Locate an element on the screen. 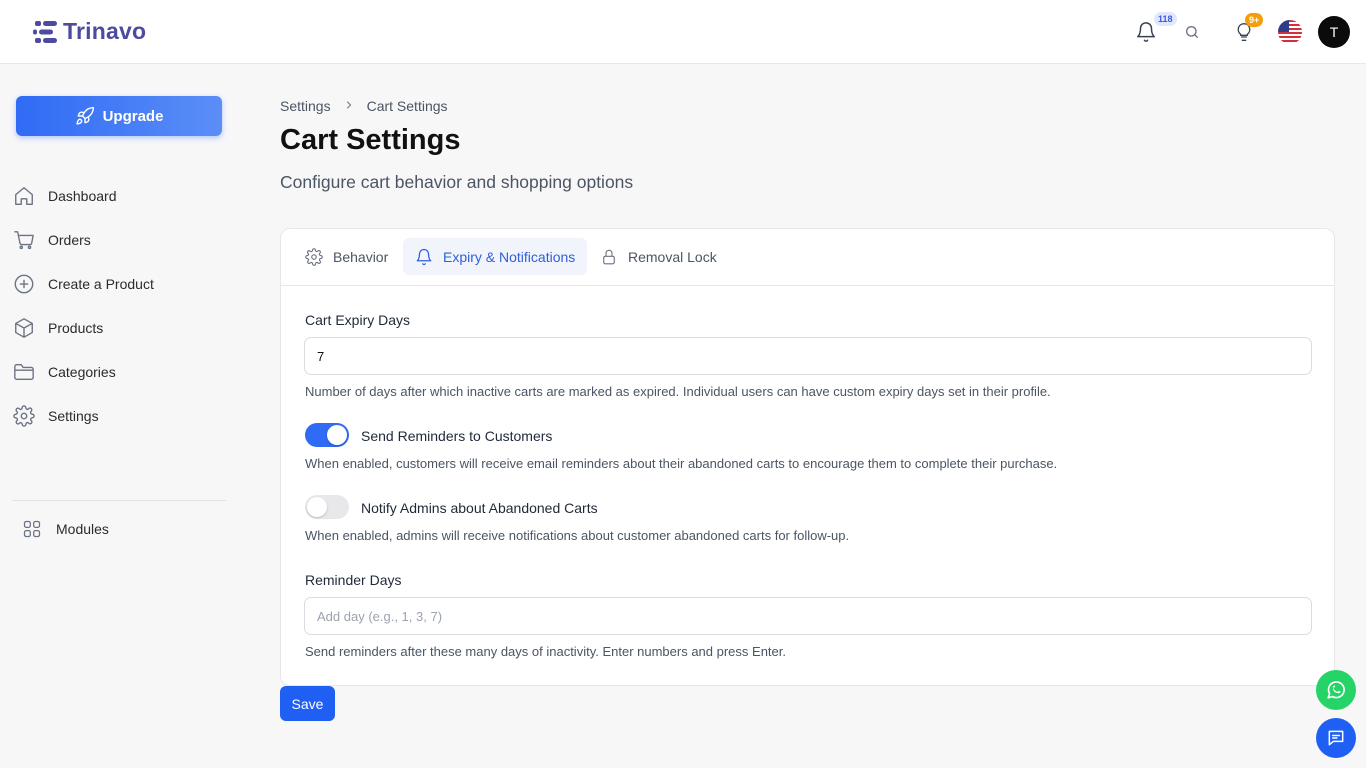 The width and height of the screenshot is (1366, 768). sidebar-item-products: Products is located at coordinates (117, 328).